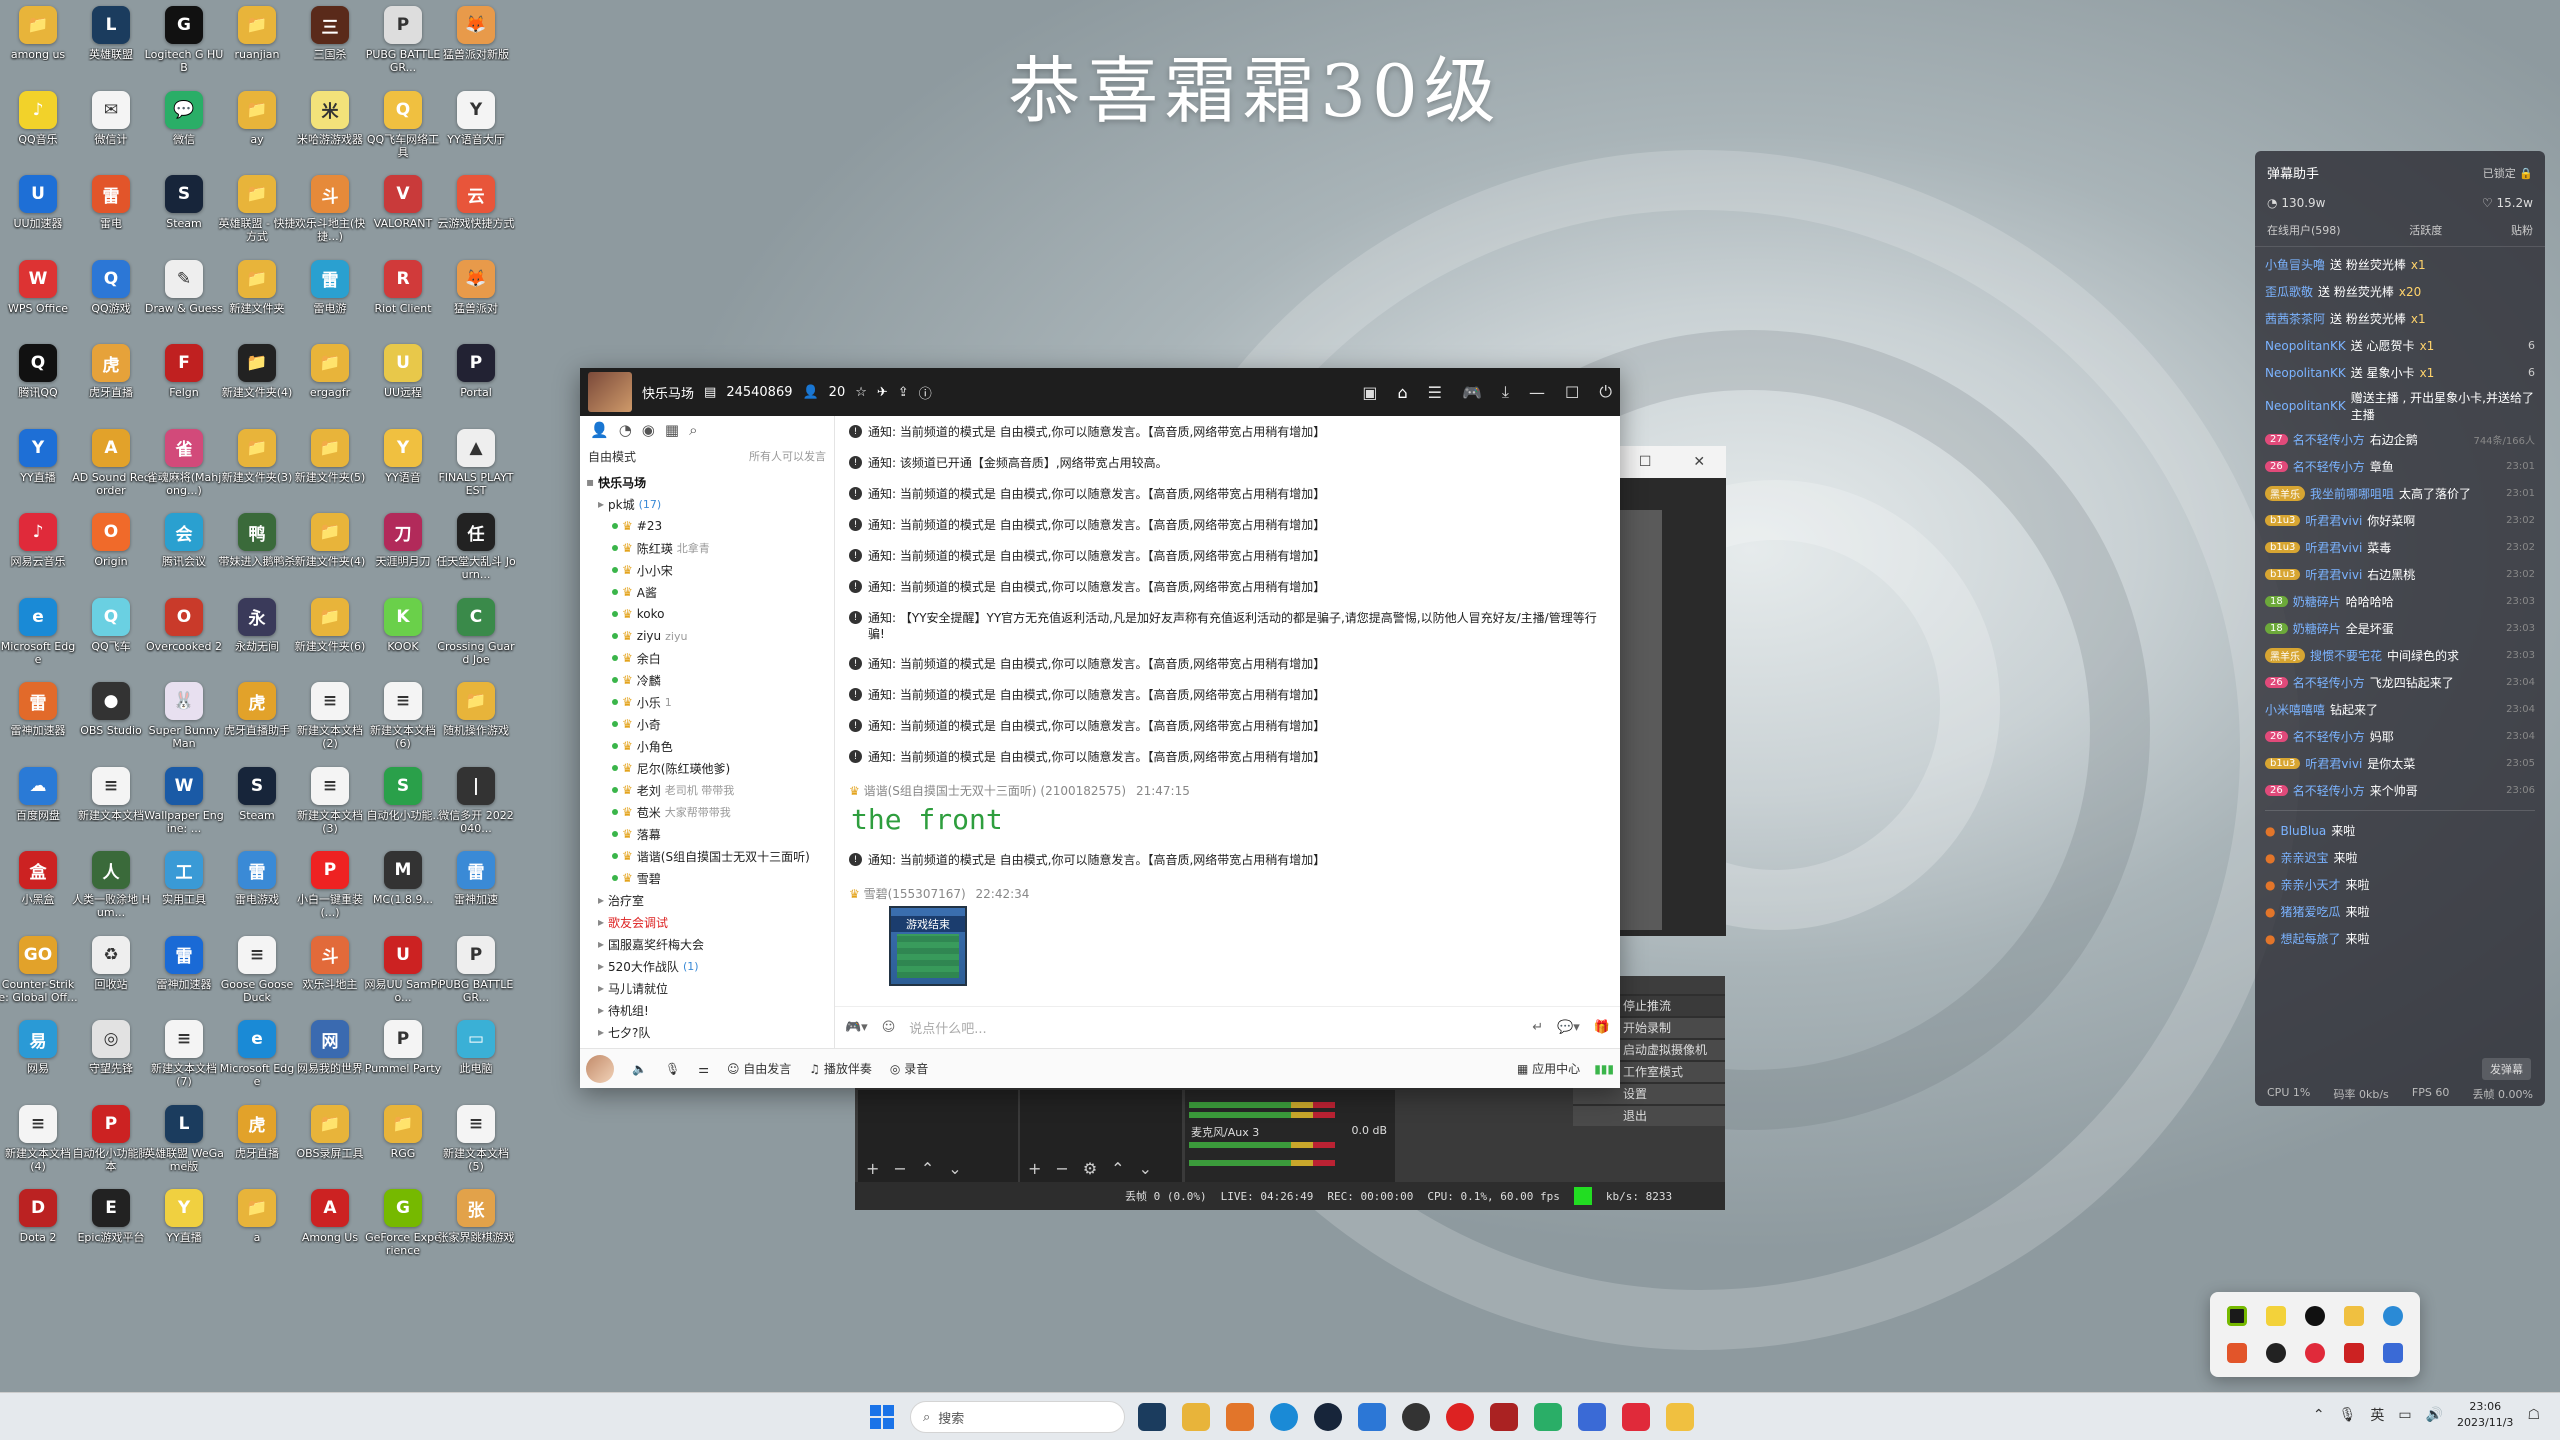 Image resolution: width=2560 pixels, height=1440 pixels. I want to click on tab-gift: 贴粉, so click(2522, 230).